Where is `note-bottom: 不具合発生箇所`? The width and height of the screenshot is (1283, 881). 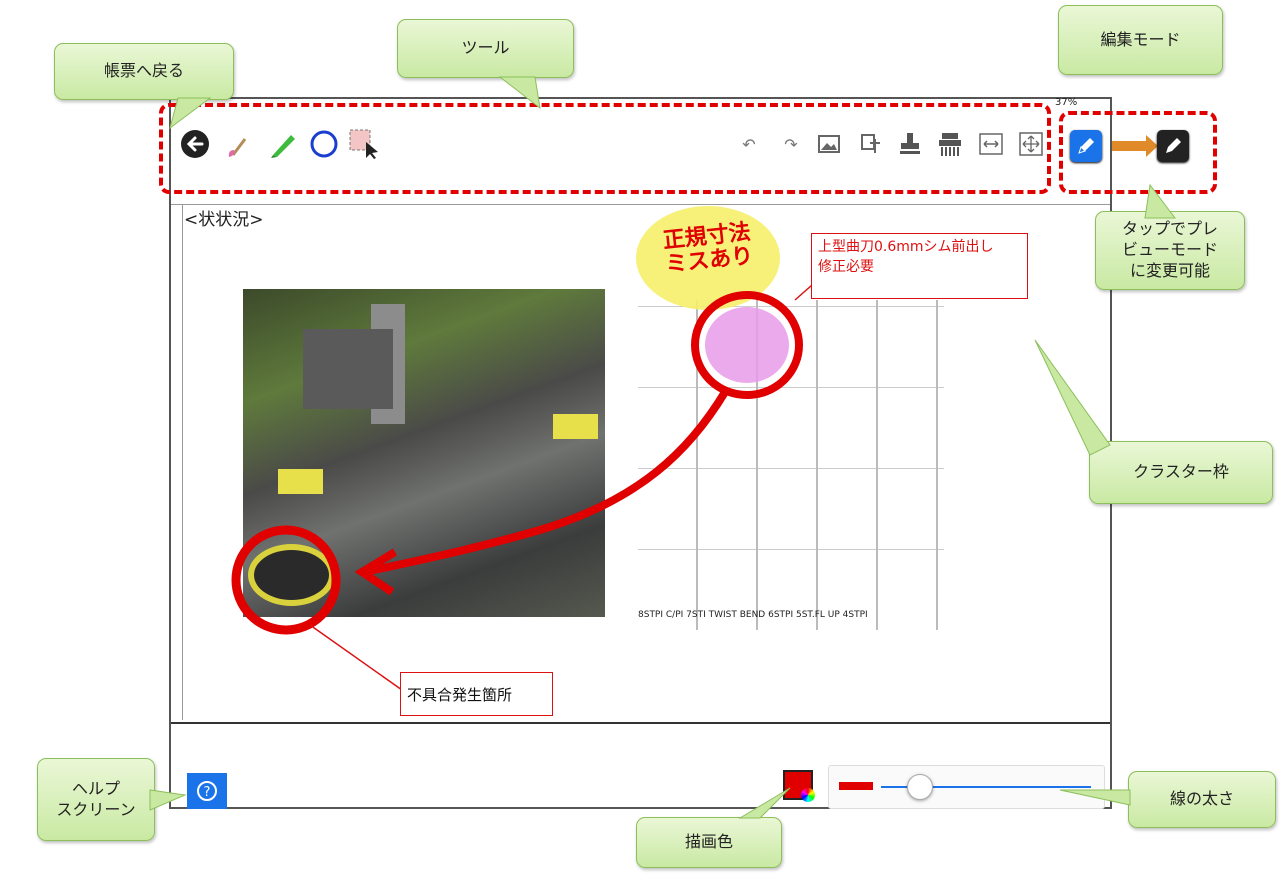
note-bottom: 不具合発生箇所 is located at coordinates (476, 694).